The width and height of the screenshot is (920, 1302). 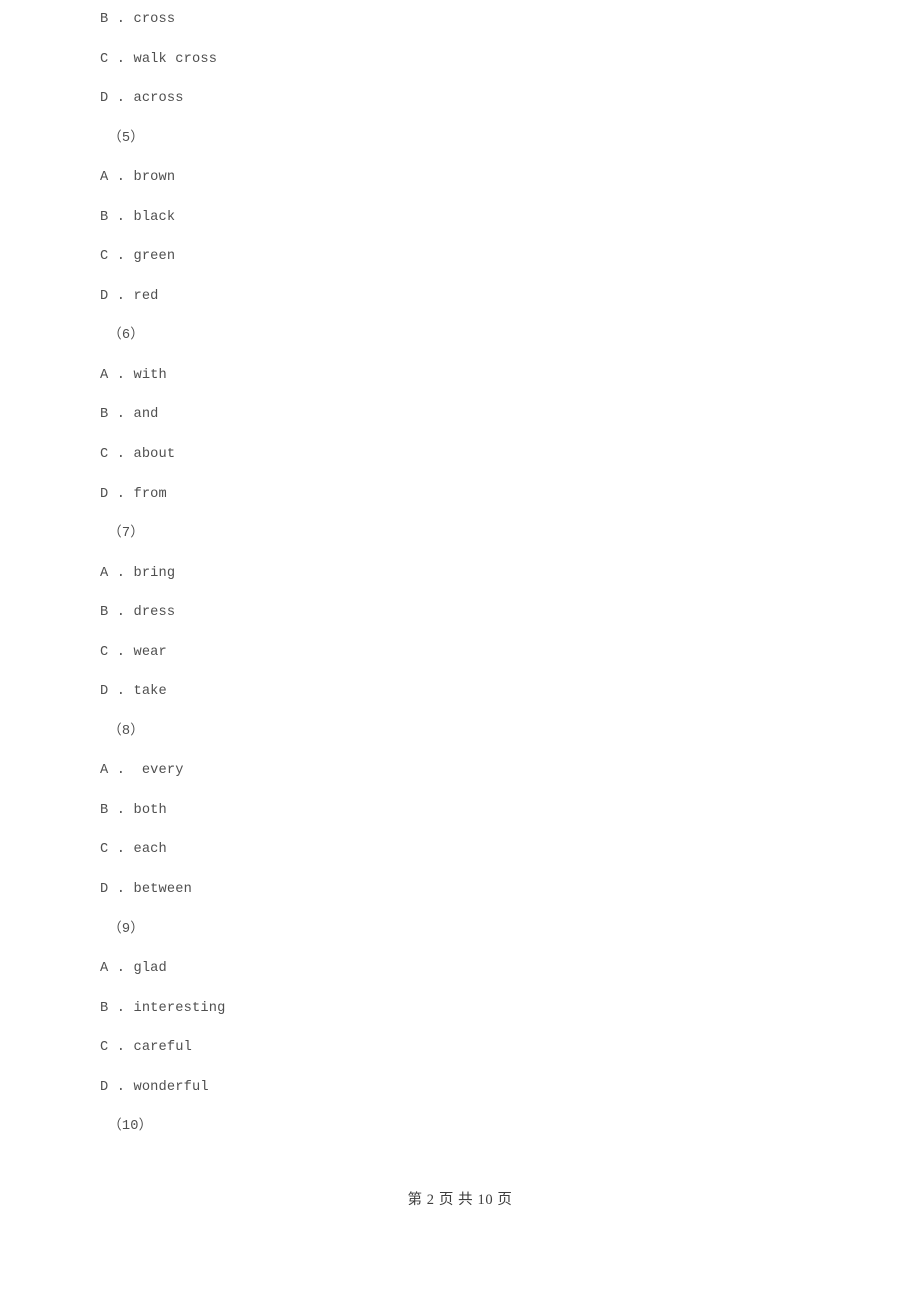 I want to click on answer-option: A . with, so click(x=133, y=375).